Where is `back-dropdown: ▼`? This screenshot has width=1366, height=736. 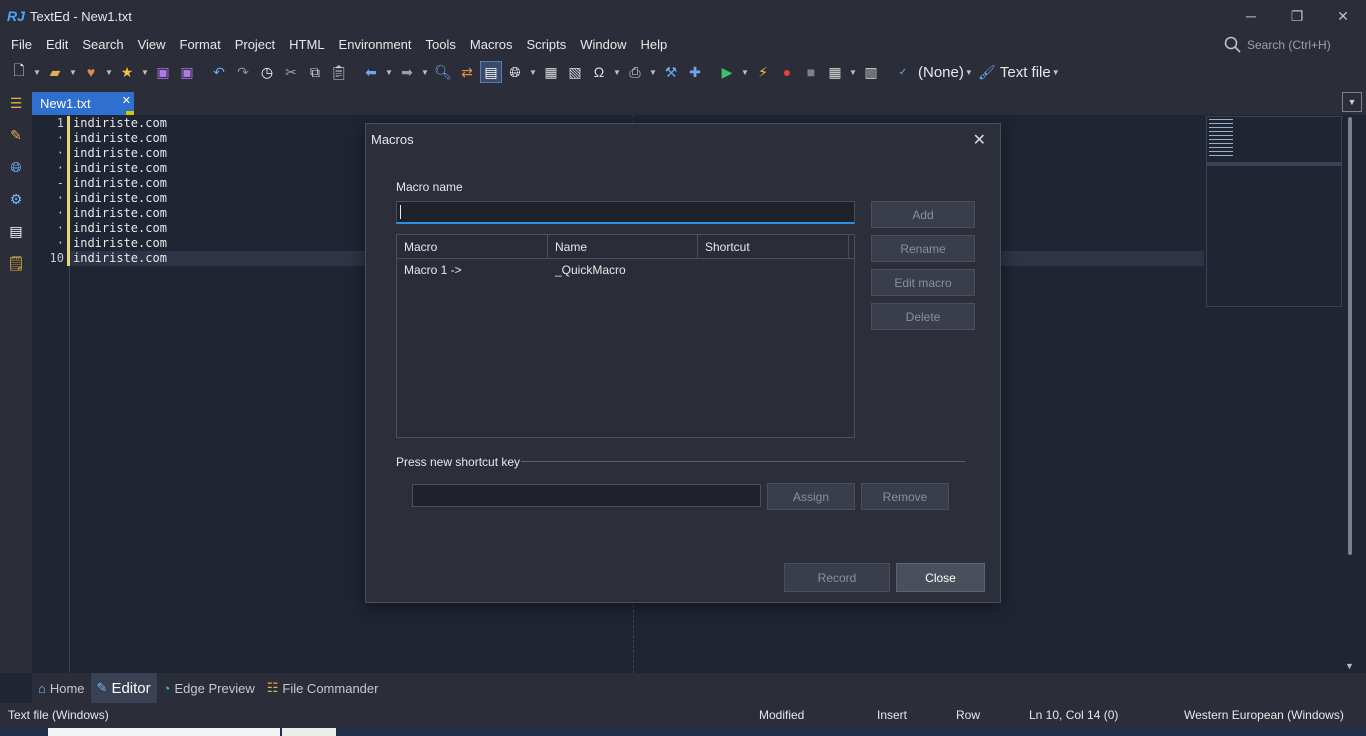 back-dropdown: ▼ is located at coordinates (389, 72).